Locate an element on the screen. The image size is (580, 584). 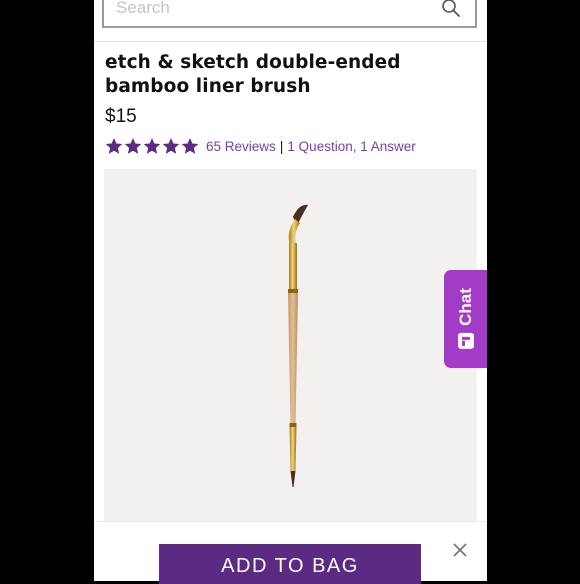
add-to-bag-button: ADD TO BAG is located at coordinates (290, 564).